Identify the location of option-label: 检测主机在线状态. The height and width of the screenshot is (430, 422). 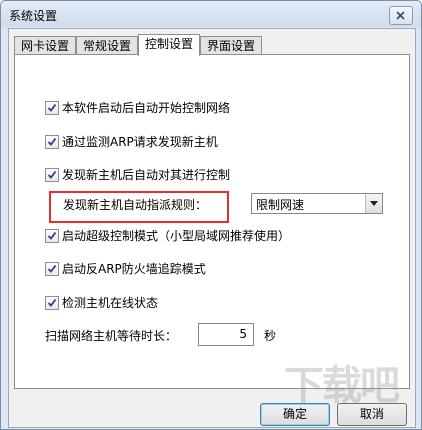
(110, 303).